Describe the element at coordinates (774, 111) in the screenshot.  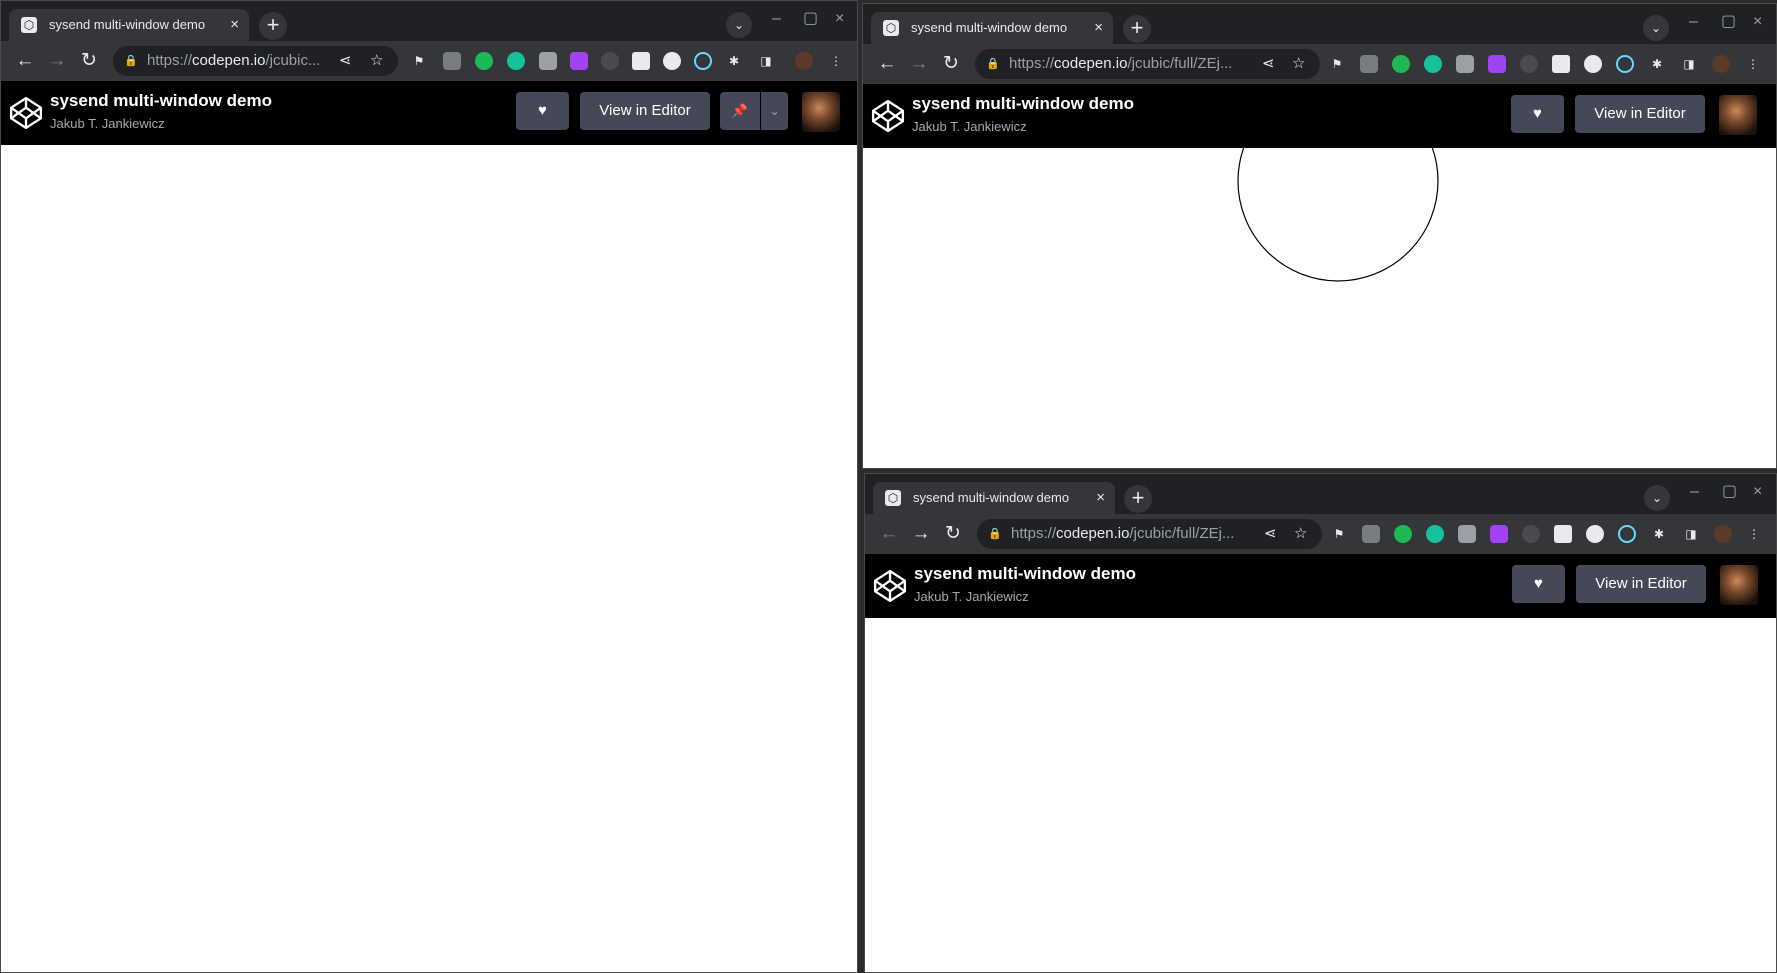
I see `pin-dropdown-button: ⌄` at that location.